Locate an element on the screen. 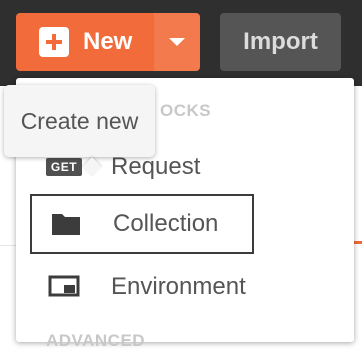  caret-down-icon is located at coordinates (177, 42).